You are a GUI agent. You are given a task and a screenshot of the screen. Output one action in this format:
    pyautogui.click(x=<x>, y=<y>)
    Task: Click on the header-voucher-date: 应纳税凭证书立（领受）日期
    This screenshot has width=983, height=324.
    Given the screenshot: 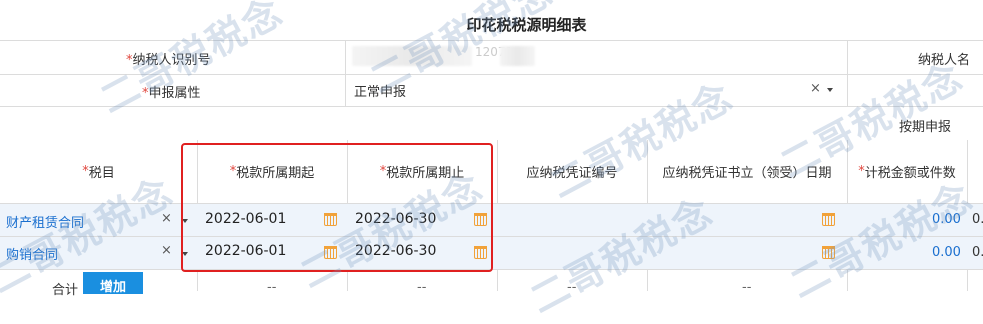 What is the action you would take?
    pyautogui.click(x=747, y=173)
    